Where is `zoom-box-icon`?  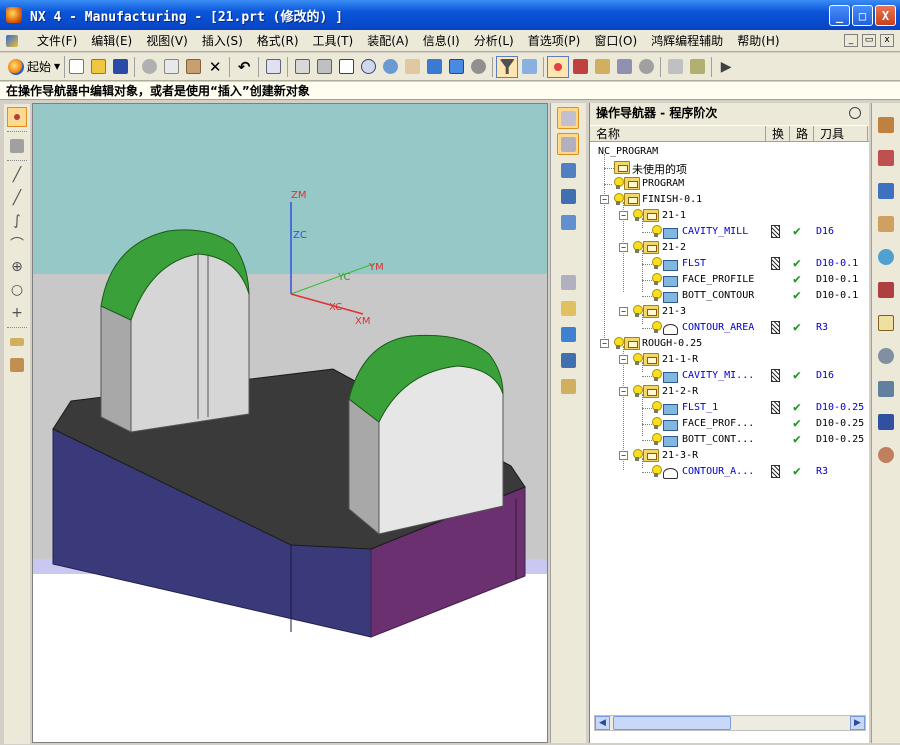
zoom-box-icon is located at coordinates (346, 67).